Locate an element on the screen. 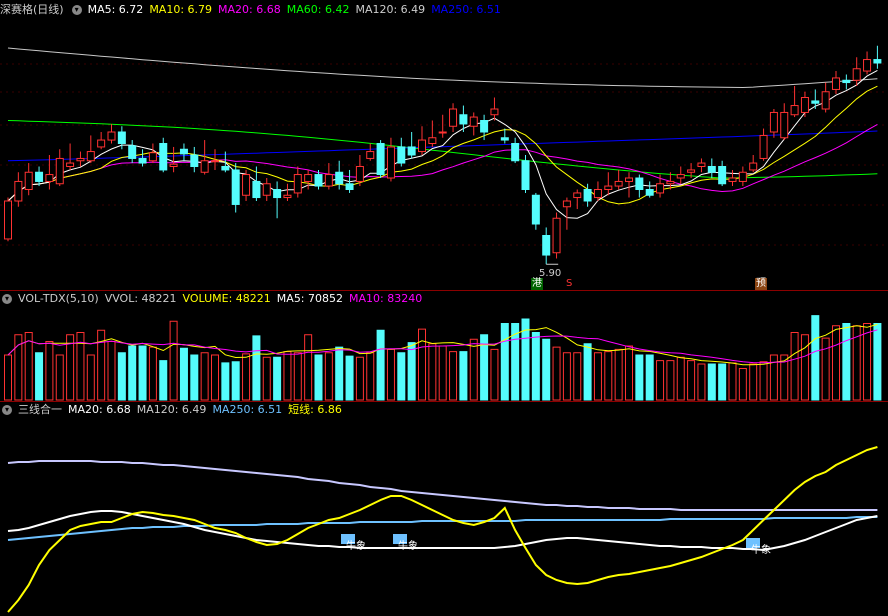  ma120-line is located at coordinates (442, 68).